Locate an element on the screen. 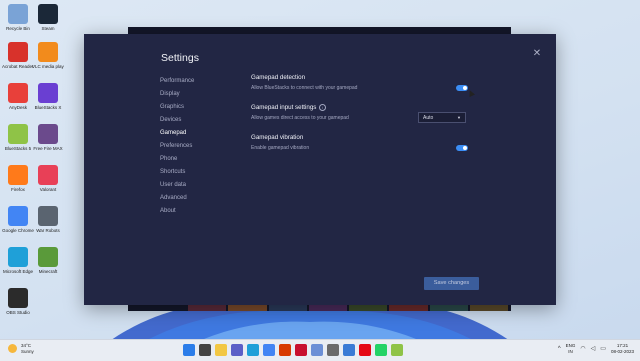 The height and width of the screenshot is (361, 640). weather-text: 34°C Sunny is located at coordinates (27, 348).